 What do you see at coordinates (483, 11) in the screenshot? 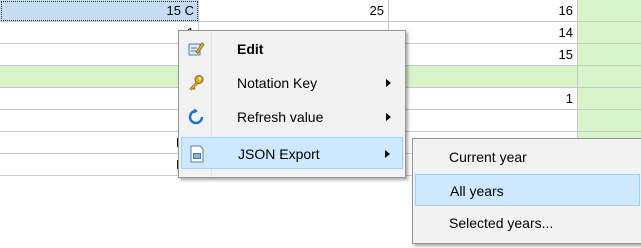
I see `grid-cell: 16` at bounding box center [483, 11].